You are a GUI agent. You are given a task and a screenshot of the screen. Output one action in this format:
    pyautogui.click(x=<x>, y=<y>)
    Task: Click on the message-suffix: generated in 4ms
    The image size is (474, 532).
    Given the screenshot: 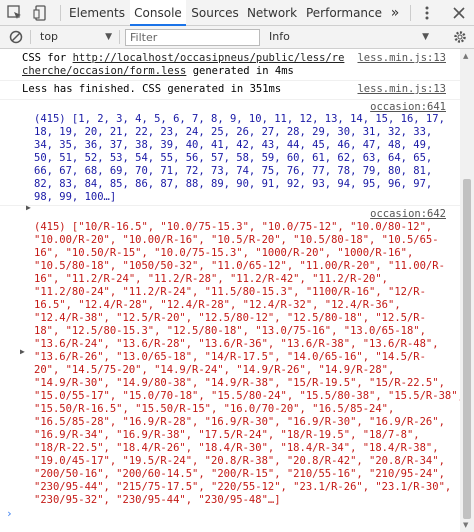 What is the action you would take?
    pyautogui.click(x=240, y=71)
    